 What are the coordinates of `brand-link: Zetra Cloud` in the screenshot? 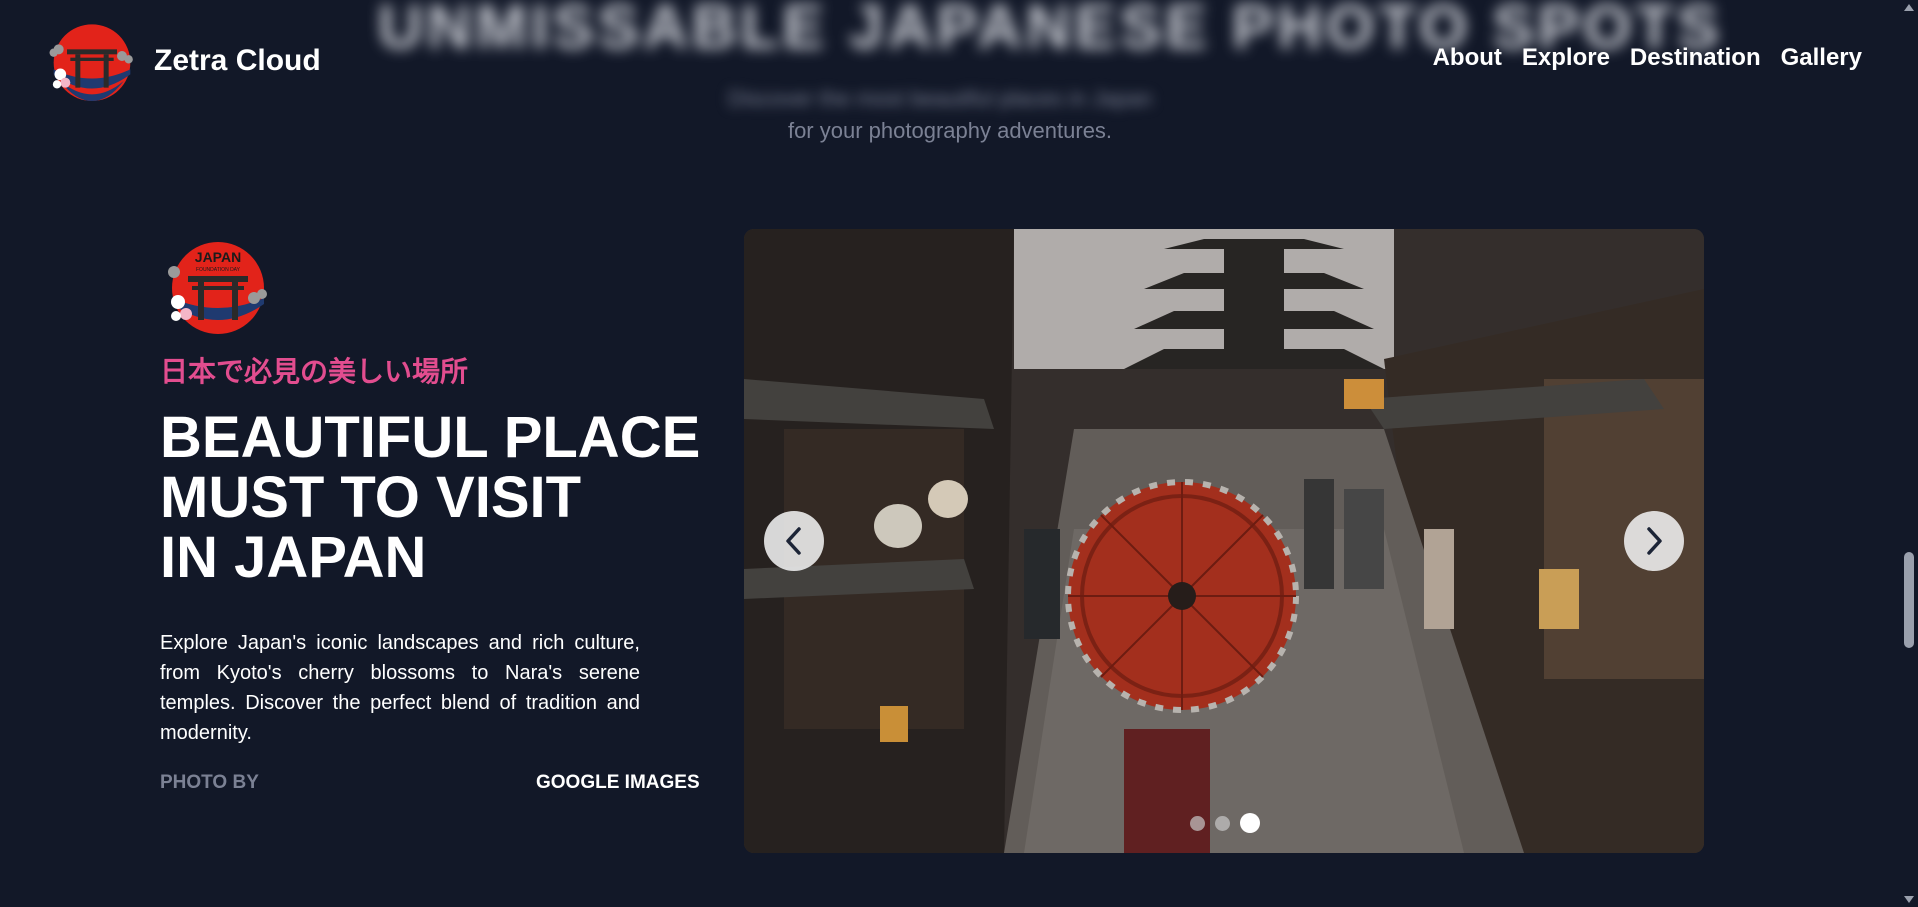 It's located at (181, 61).